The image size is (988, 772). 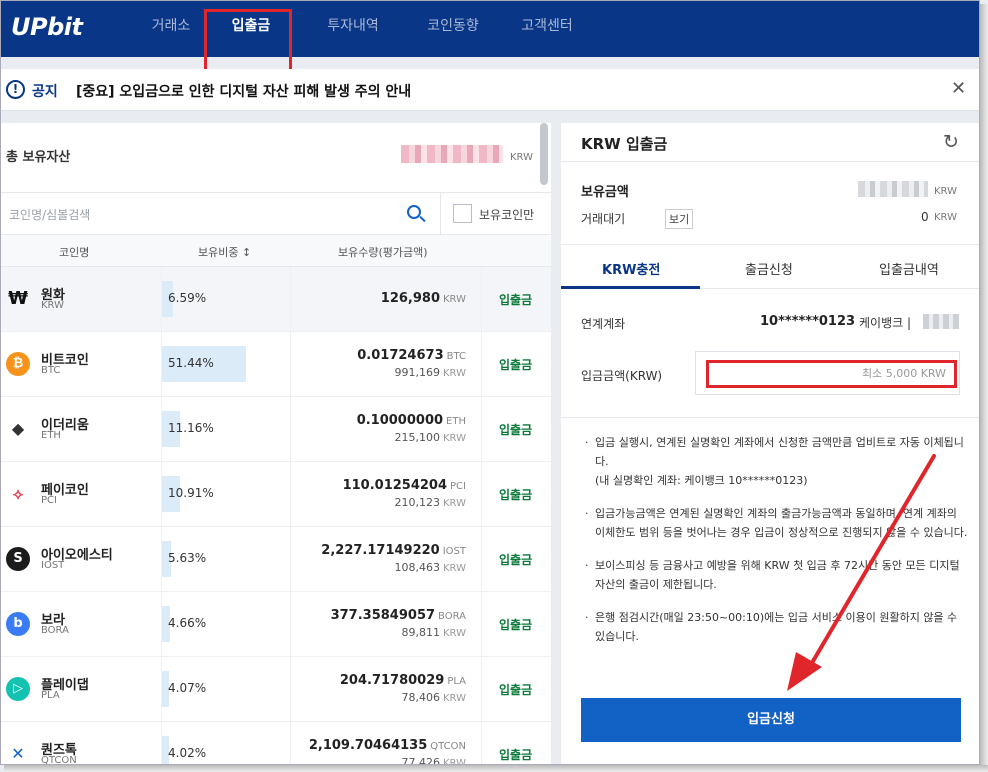 What do you see at coordinates (276, 364) in the screenshot?
I see `asset-row: ₿ 비트코인 BTC 51.44% 0.01724673 BTC 991,169 KRW 입출금` at bounding box center [276, 364].